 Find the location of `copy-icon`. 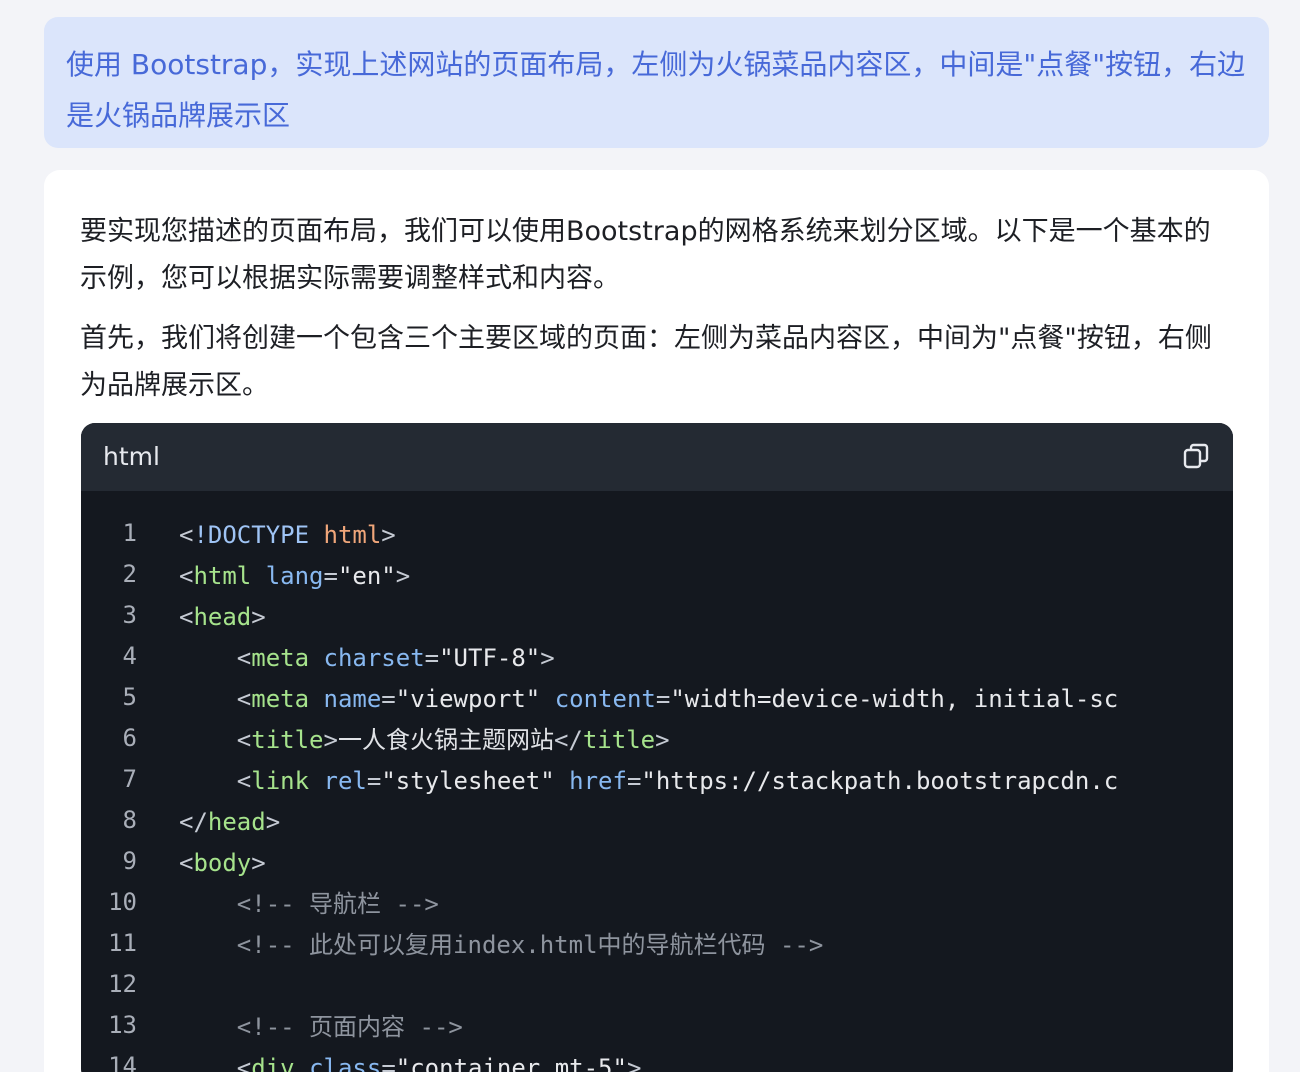

copy-icon is located at coordinates (1196, 456).